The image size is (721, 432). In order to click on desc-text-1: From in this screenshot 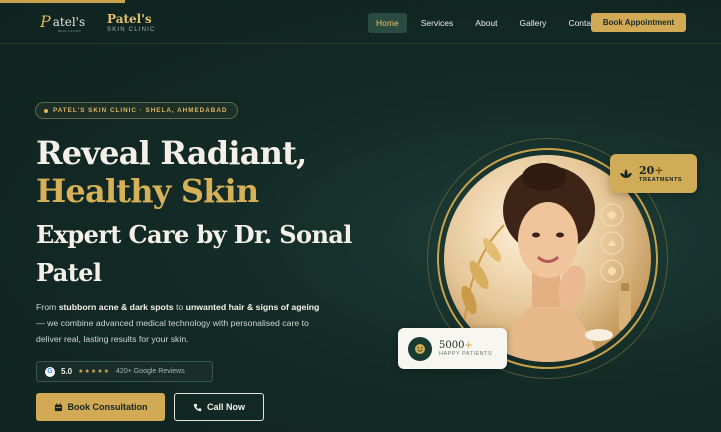, I will do `click(47, 307)`.